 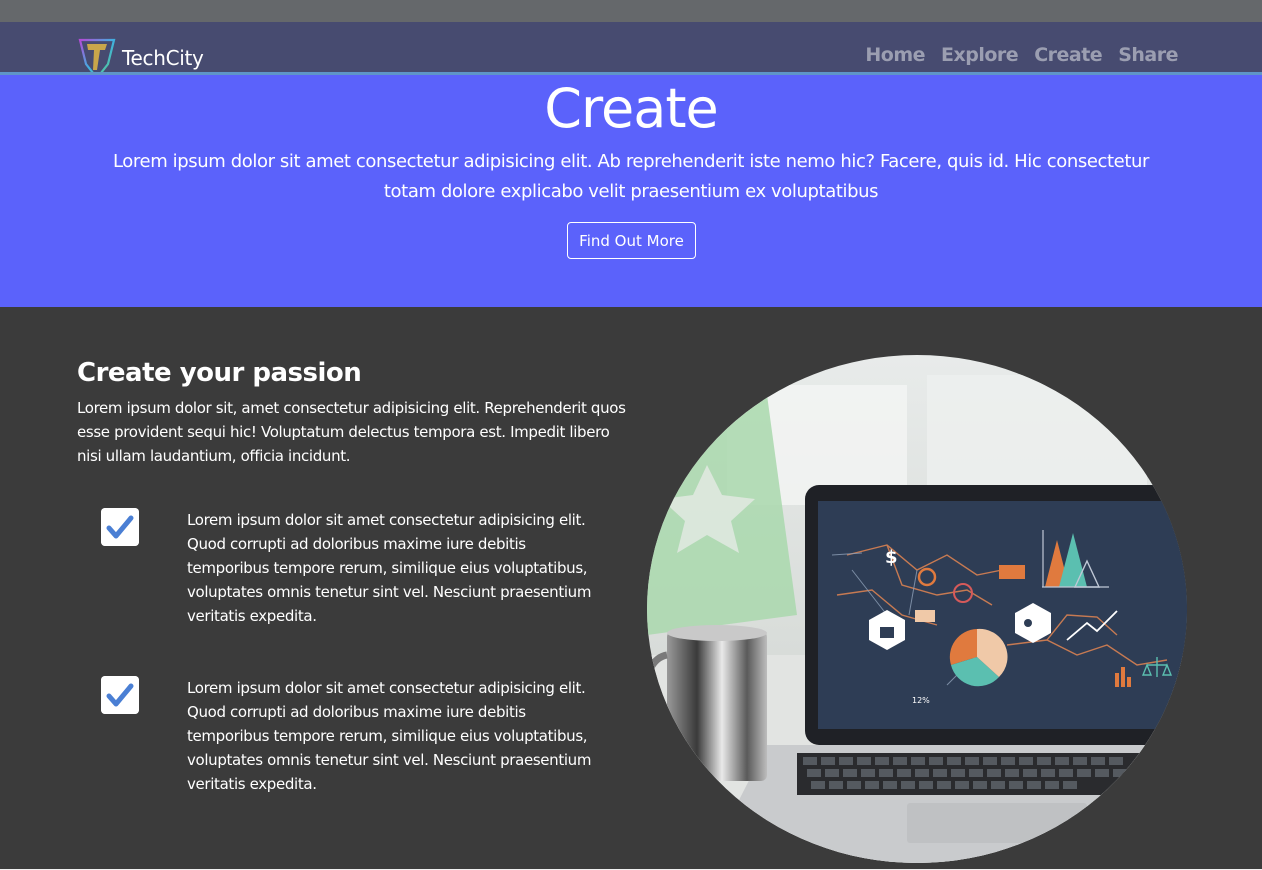 I want to click on nav-link-explore: Explore, so click(x=980, y=55).